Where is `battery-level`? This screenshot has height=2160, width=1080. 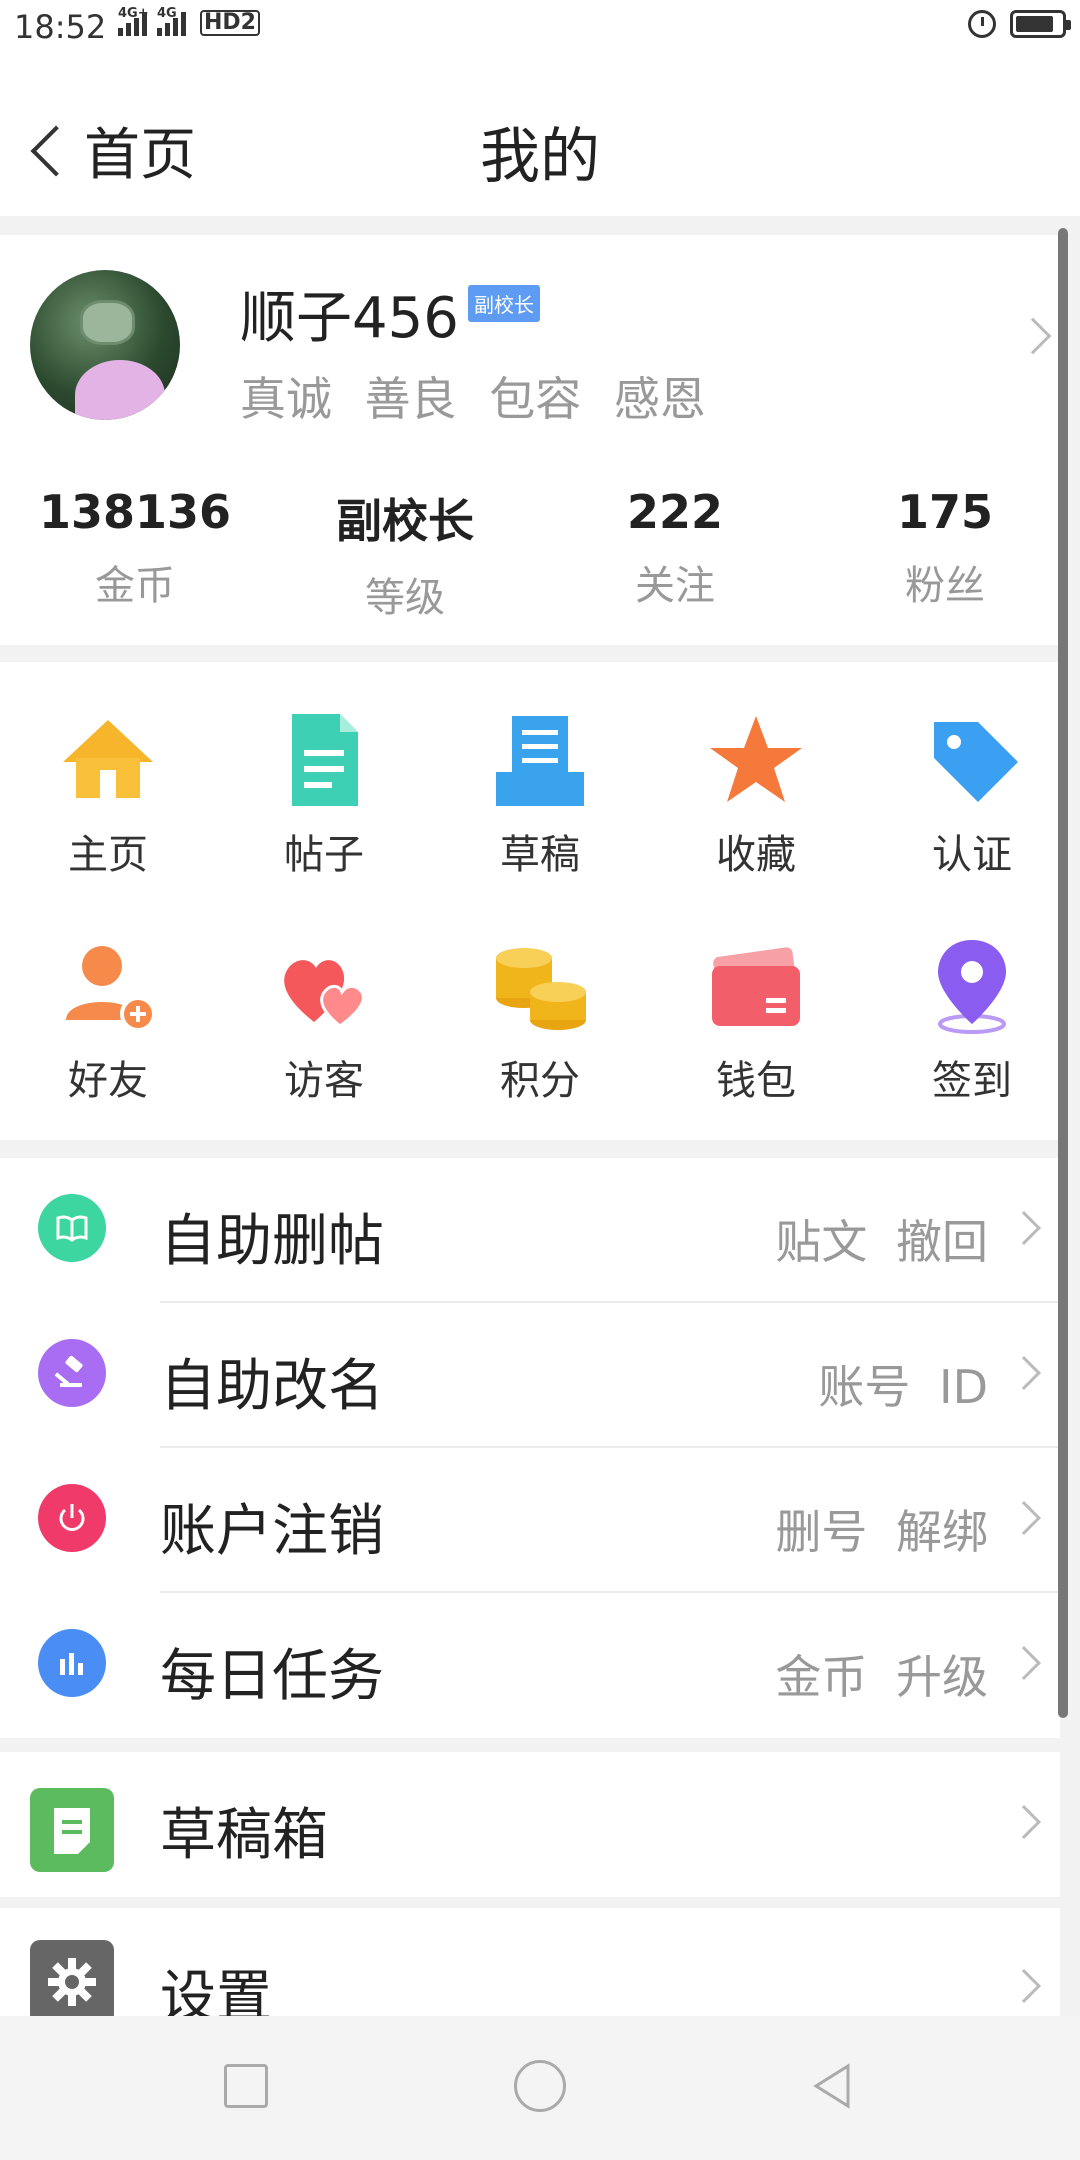 battery-level is located at coordinates (1035, 24).